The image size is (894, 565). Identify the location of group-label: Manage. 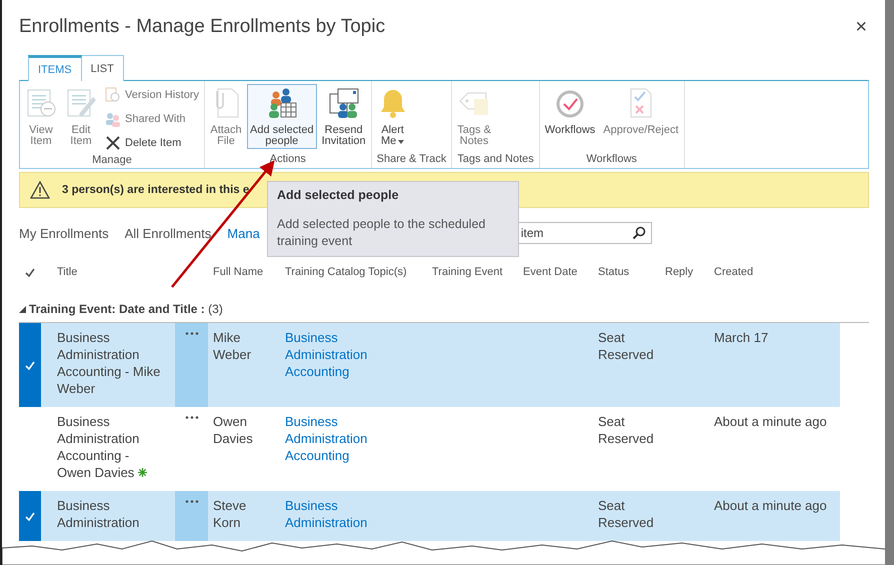
(112, 161).